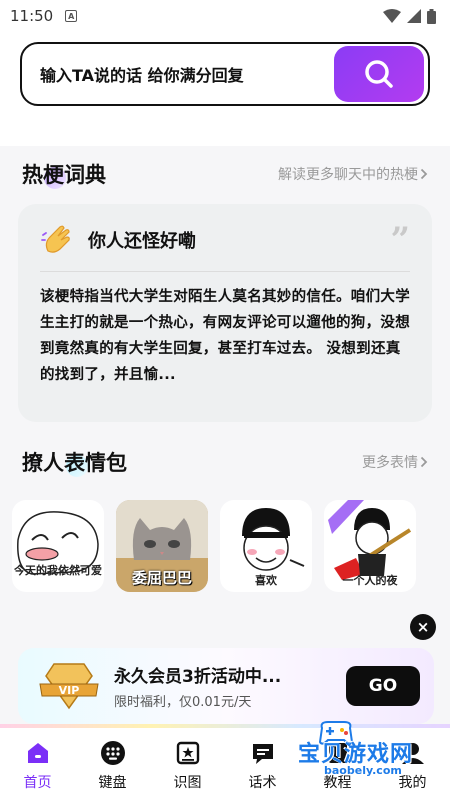 The width and height of the screenshot is (450, 800). Describe the element at coordinates (353, 174) in the screenshot. I see `hot-meme-more-link: 解读更多聊天中的热梗` at that location.